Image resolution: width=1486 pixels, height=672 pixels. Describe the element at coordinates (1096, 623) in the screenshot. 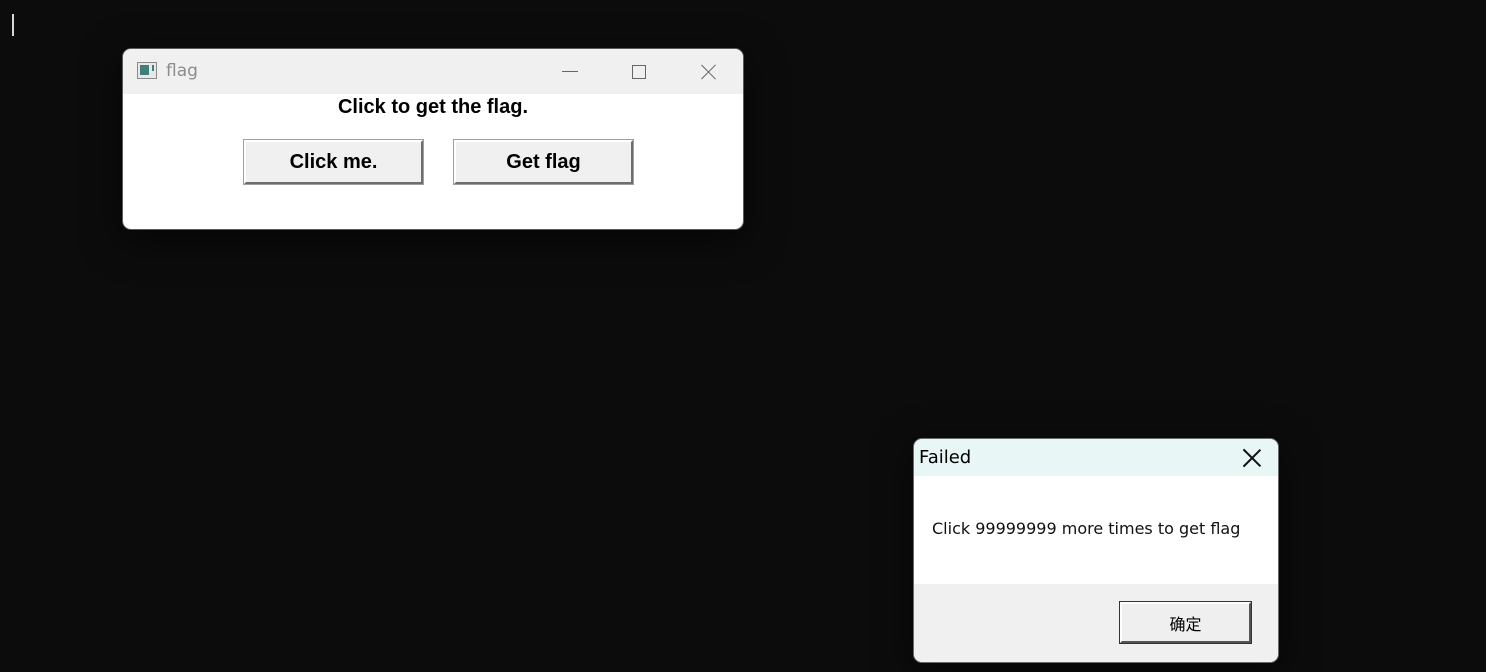

I see `message-box-footer: 确定` at that location.